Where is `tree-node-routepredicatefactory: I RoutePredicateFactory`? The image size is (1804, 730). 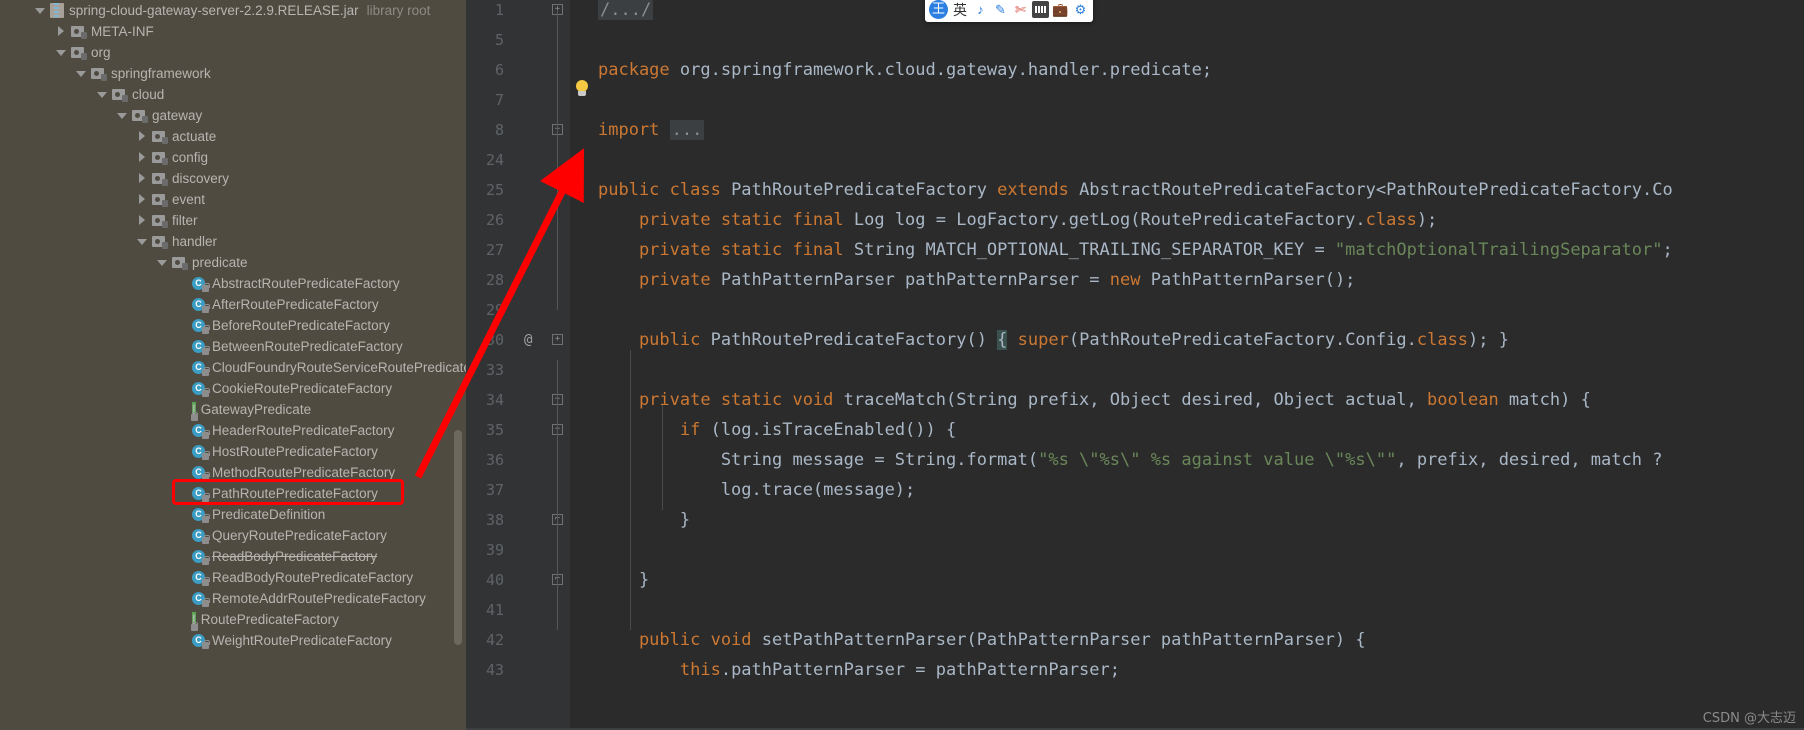 tree-node-routepredicatefactory: I RoutePredicateFactory is located at coordinates (233, 620).